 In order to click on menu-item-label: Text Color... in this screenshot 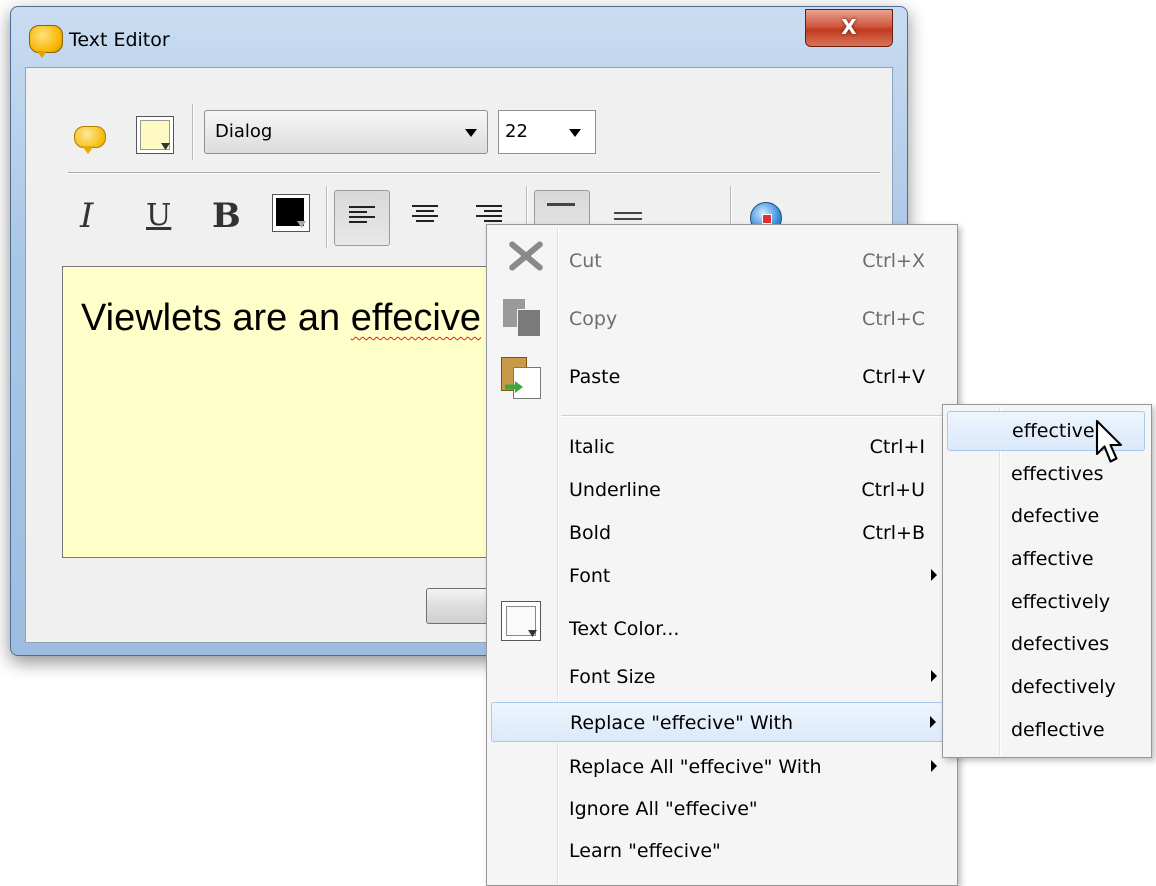, I will do `click(624, 629)`.